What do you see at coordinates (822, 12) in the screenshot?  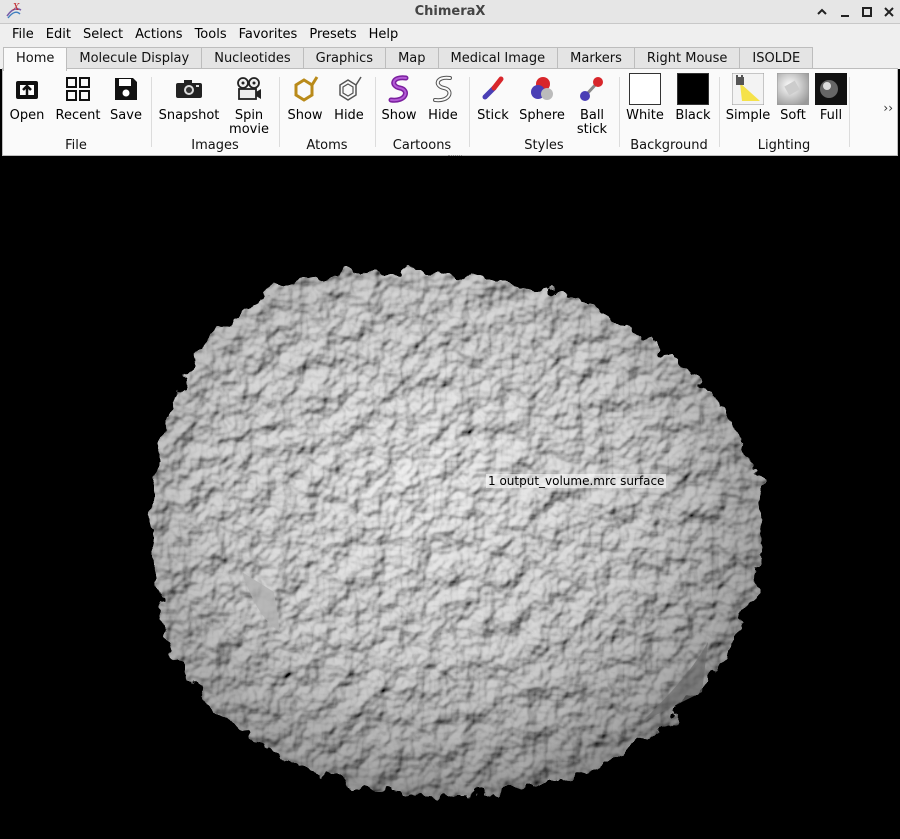 I see `chevron-up-icon` at bounding box center [822, 12].